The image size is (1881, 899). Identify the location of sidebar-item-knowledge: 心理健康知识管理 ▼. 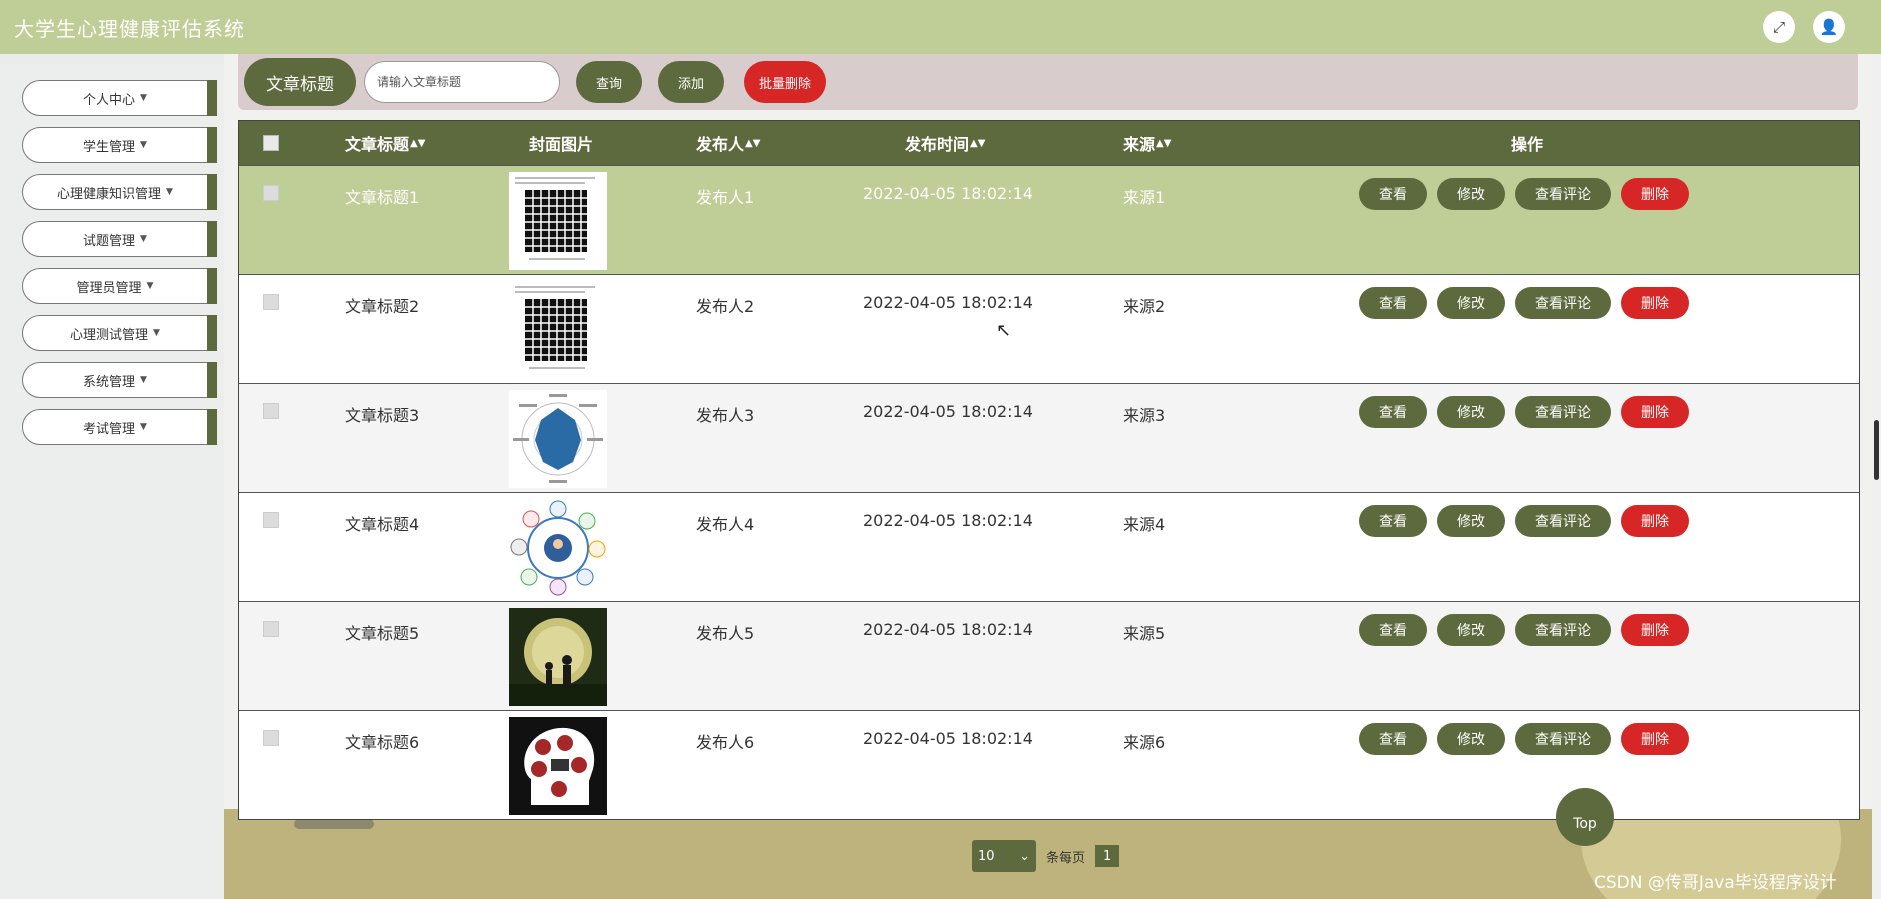
(119, 192).